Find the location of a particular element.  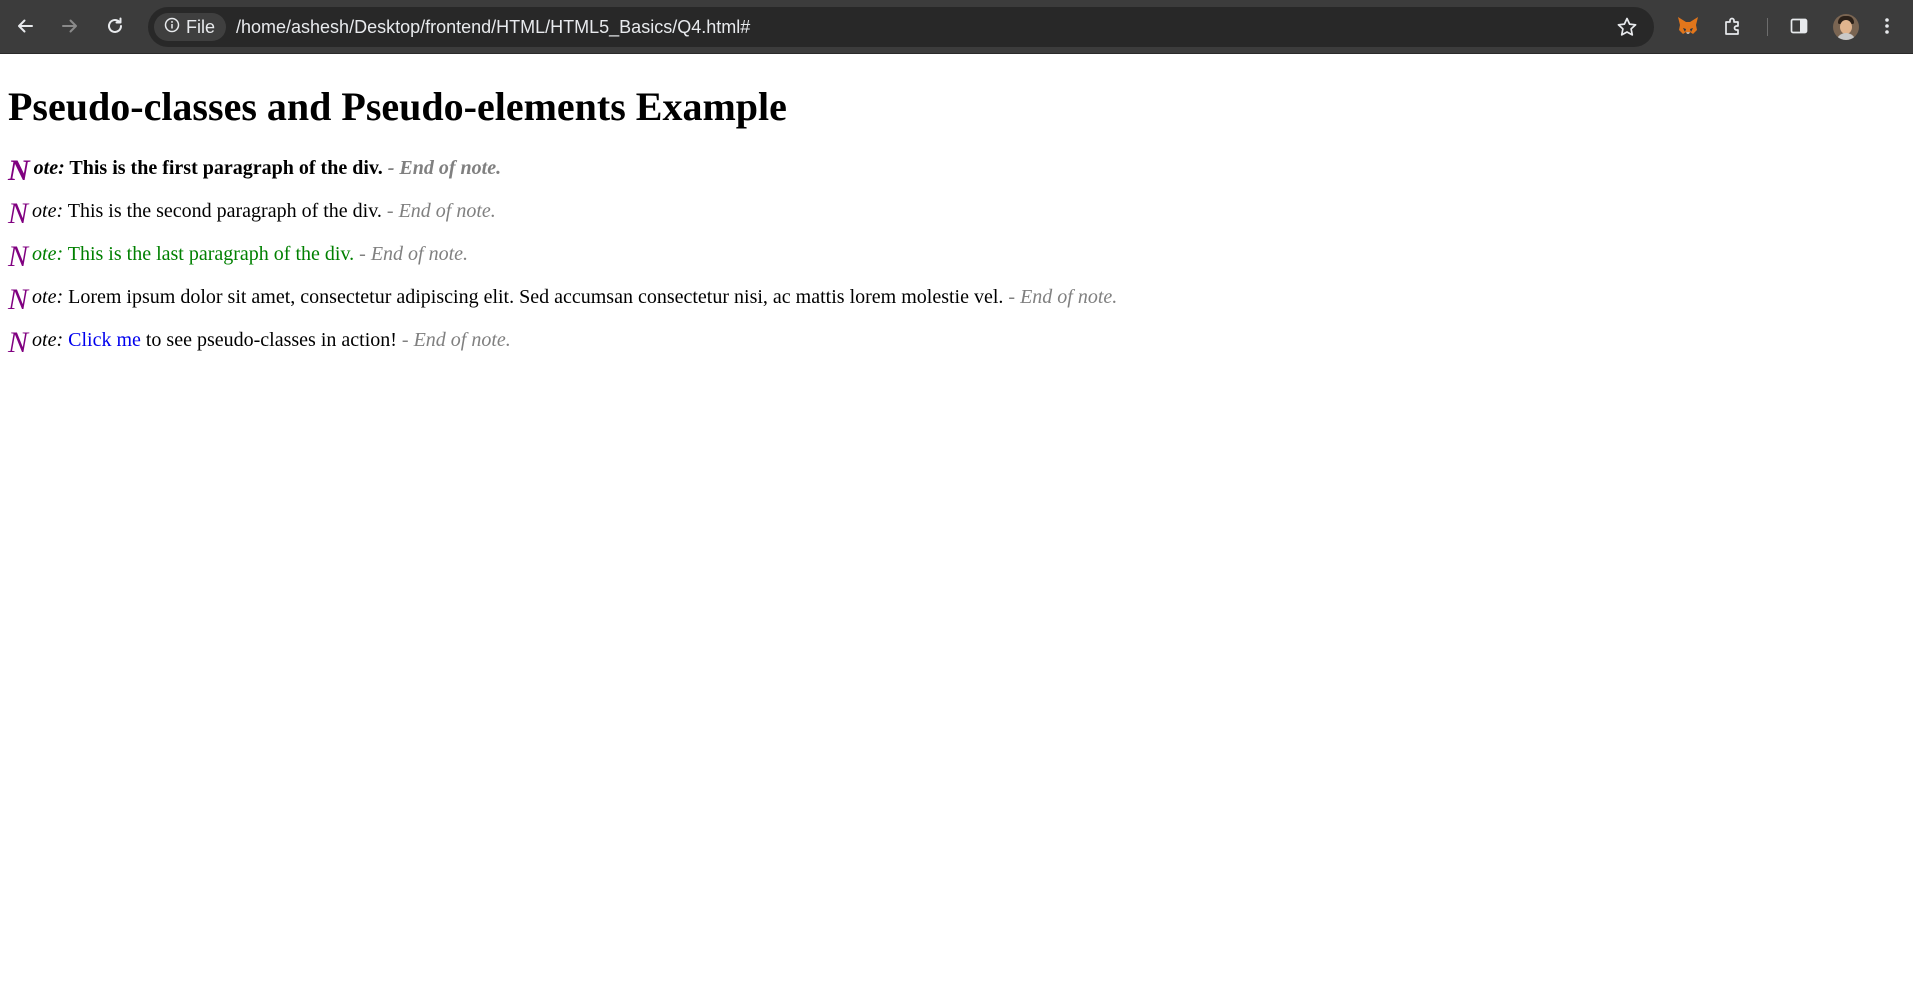

forward-arrow-icon is located at coordinates (70, 26).